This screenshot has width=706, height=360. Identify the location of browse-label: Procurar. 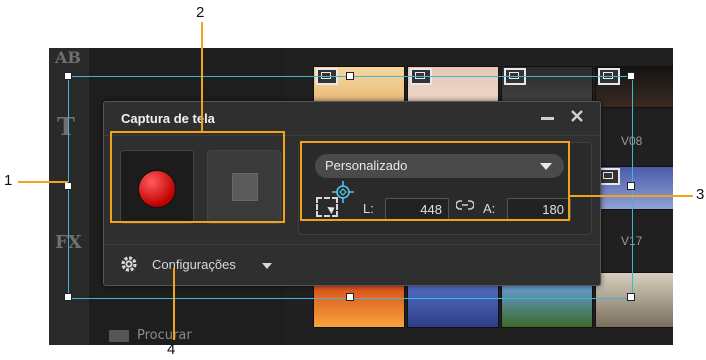
(164, 335).